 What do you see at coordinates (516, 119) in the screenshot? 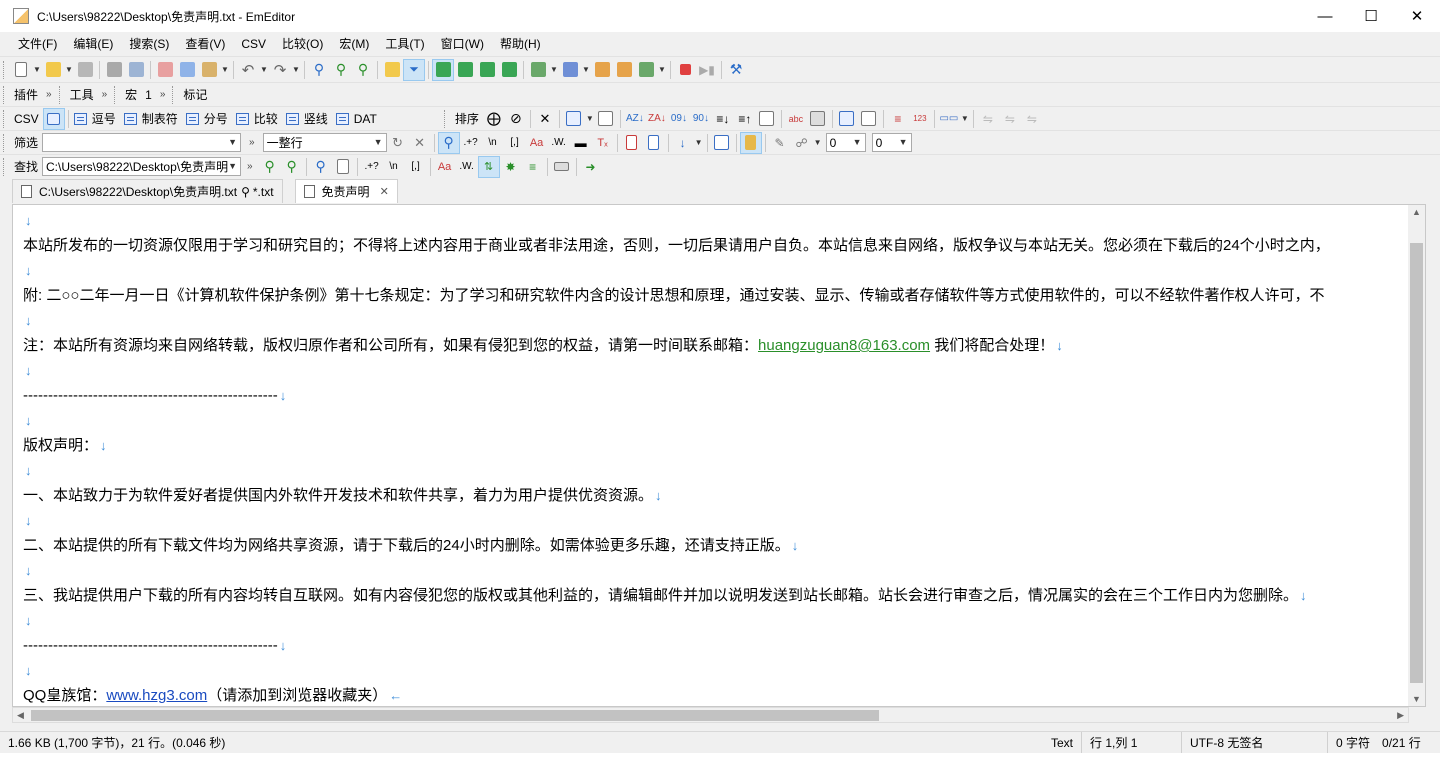
I see `no-sort-icon: ⊘` at bounding box center [516, 119].